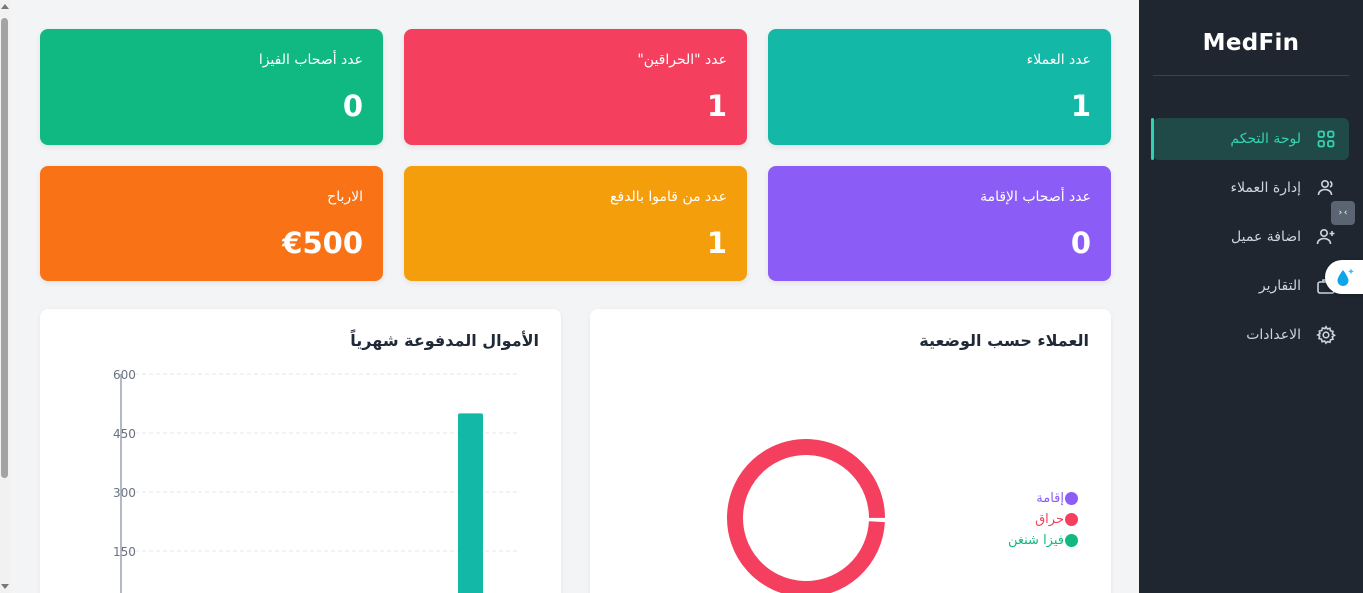 This screenshot has height=593, width=1363. I want to click on user-plus-icon, so click(1326, 237).